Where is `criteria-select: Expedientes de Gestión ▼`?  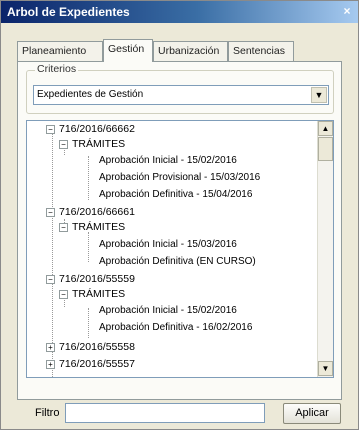 criteria-select: Expedientes de Gestión ▼ is located at coordinates (181, 95).